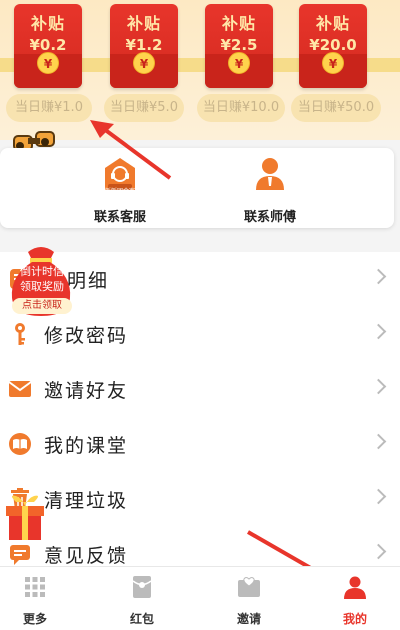  I want to click on nav-more: 更多, so click(35, 601).